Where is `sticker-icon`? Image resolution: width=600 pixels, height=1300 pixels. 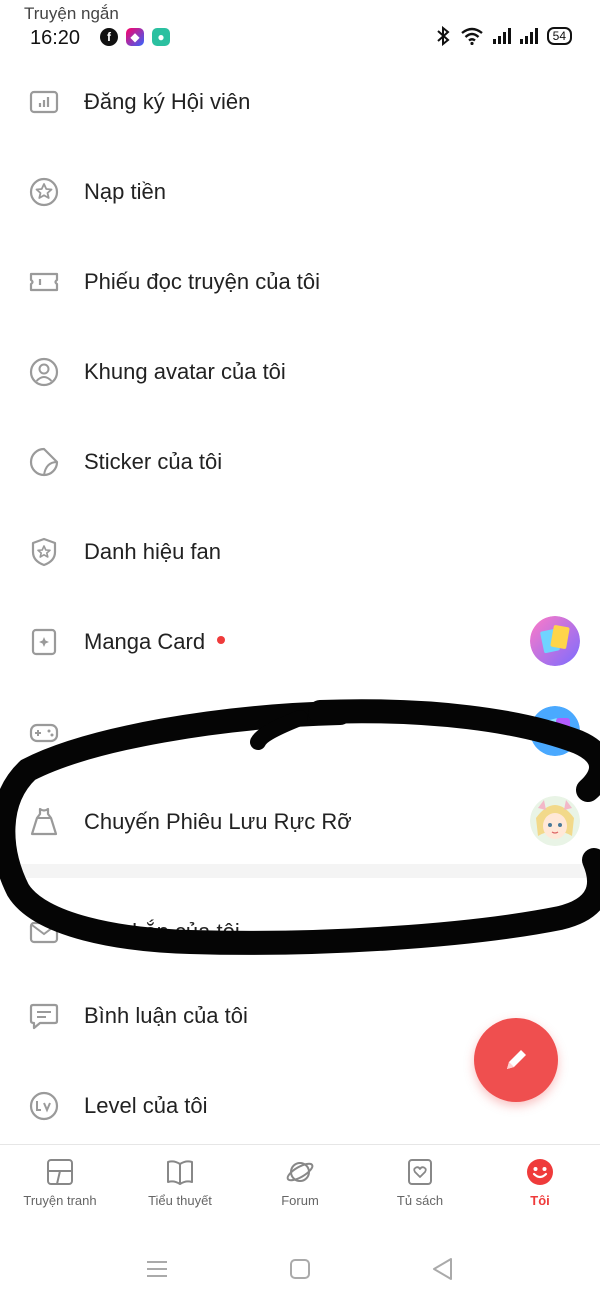
sticker-icon is located at coordinates (44, 462).